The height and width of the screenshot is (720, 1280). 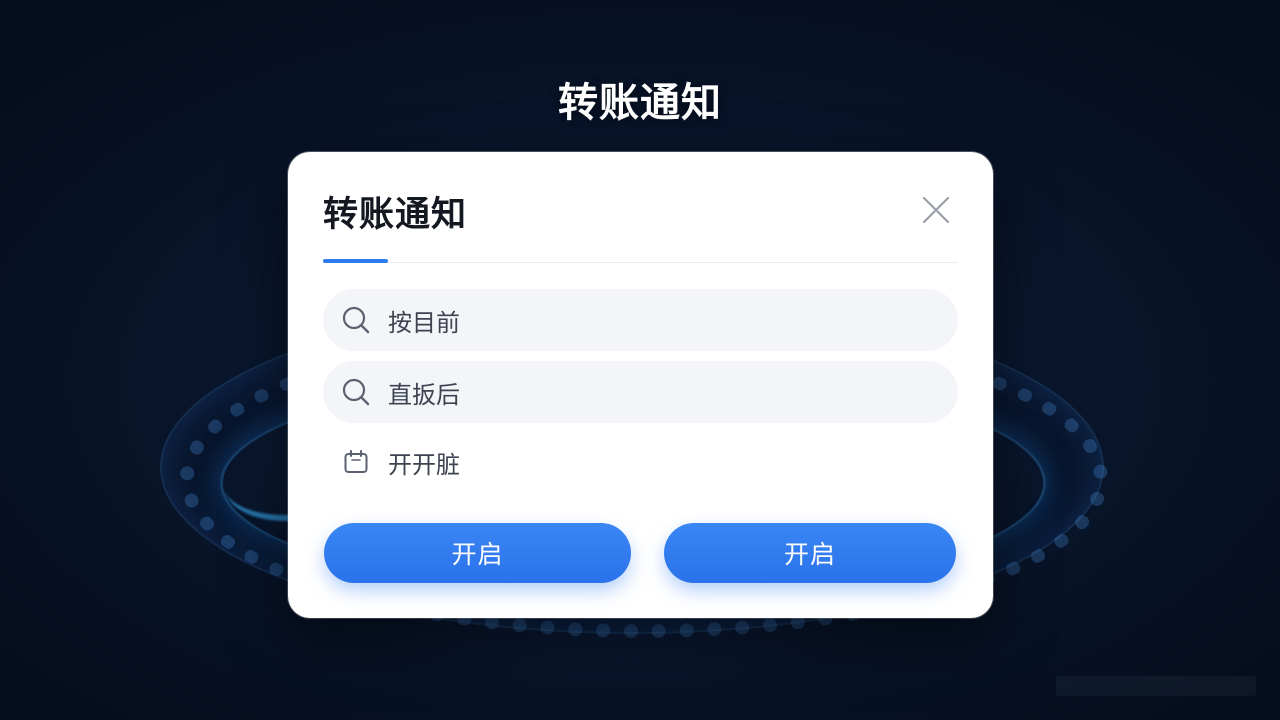 What do you see at coordinates (1156, 686) in the screenshot?
I see `watermark-graphic` at bounding box center [1156, 686].